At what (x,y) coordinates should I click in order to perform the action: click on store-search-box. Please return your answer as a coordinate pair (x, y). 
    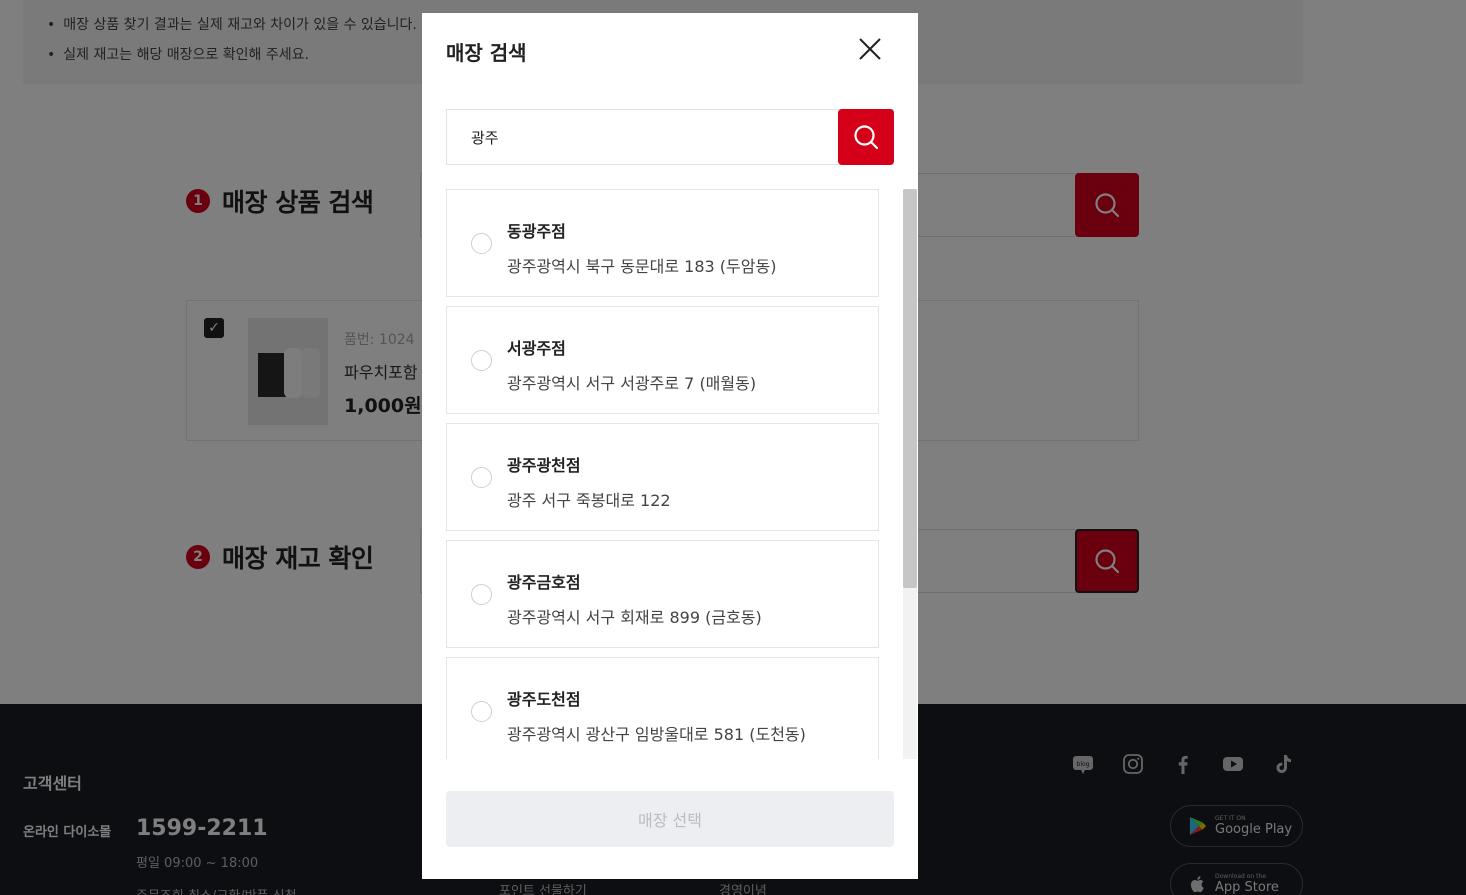
    Looking at the image, I should click on (670, 137).